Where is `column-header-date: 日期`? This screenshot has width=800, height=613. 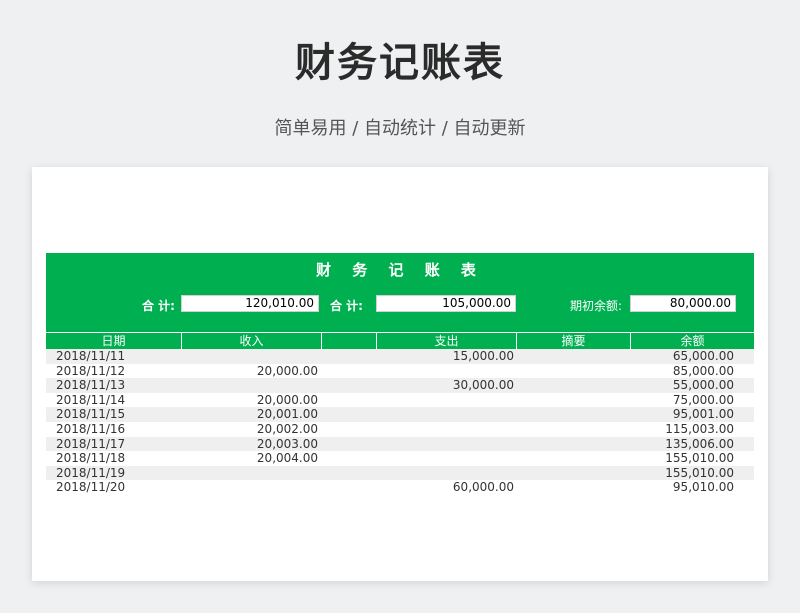
column-header-date: 日期 is located at coordinates (113, 341).